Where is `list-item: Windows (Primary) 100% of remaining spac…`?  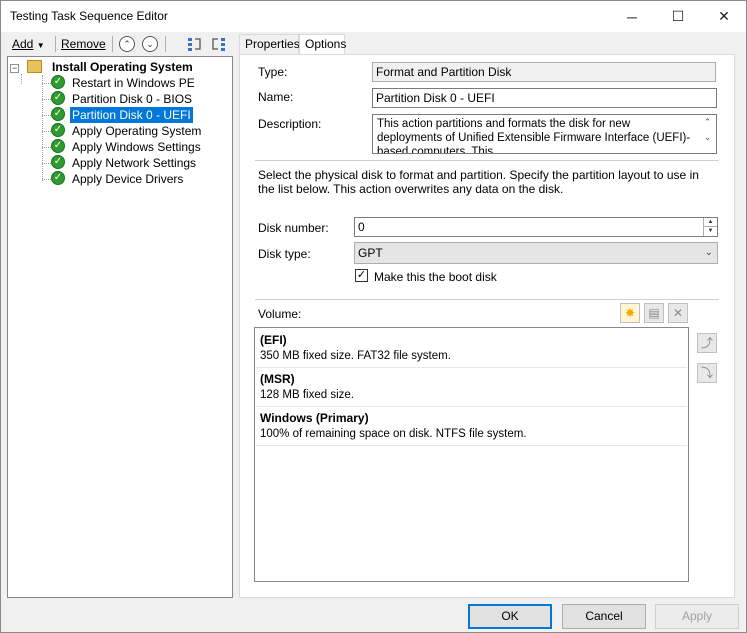
list-item: Windows (Primary) 100% of remaining spac… is located at coordinates (471, 426).